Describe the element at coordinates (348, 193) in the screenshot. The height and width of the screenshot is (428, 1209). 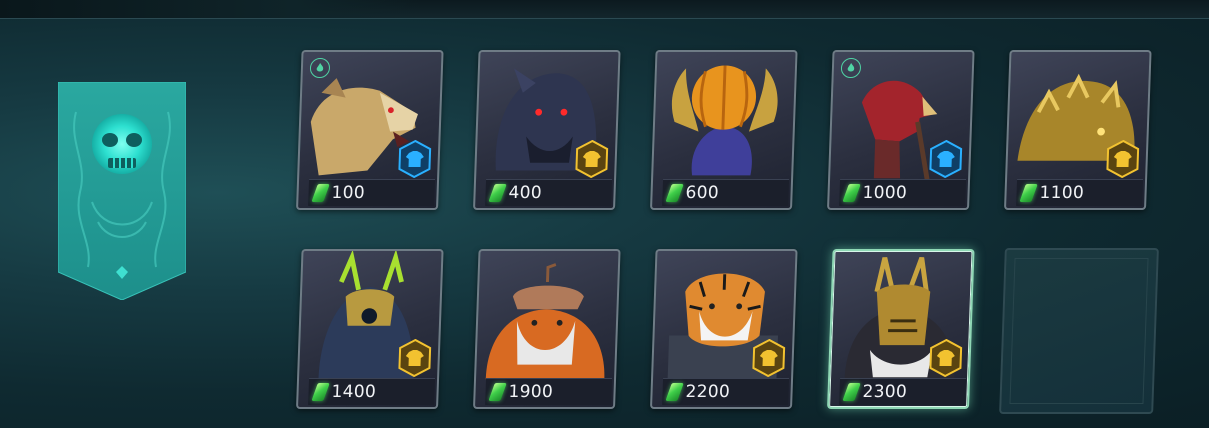
I see `price-label: 100` at that location.